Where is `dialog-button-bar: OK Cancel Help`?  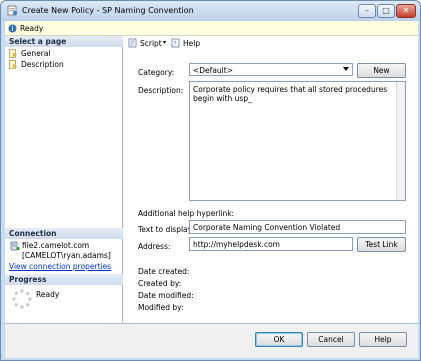
dialog-button-bar: OK Cancel Help is located at coordinates (211, 340).